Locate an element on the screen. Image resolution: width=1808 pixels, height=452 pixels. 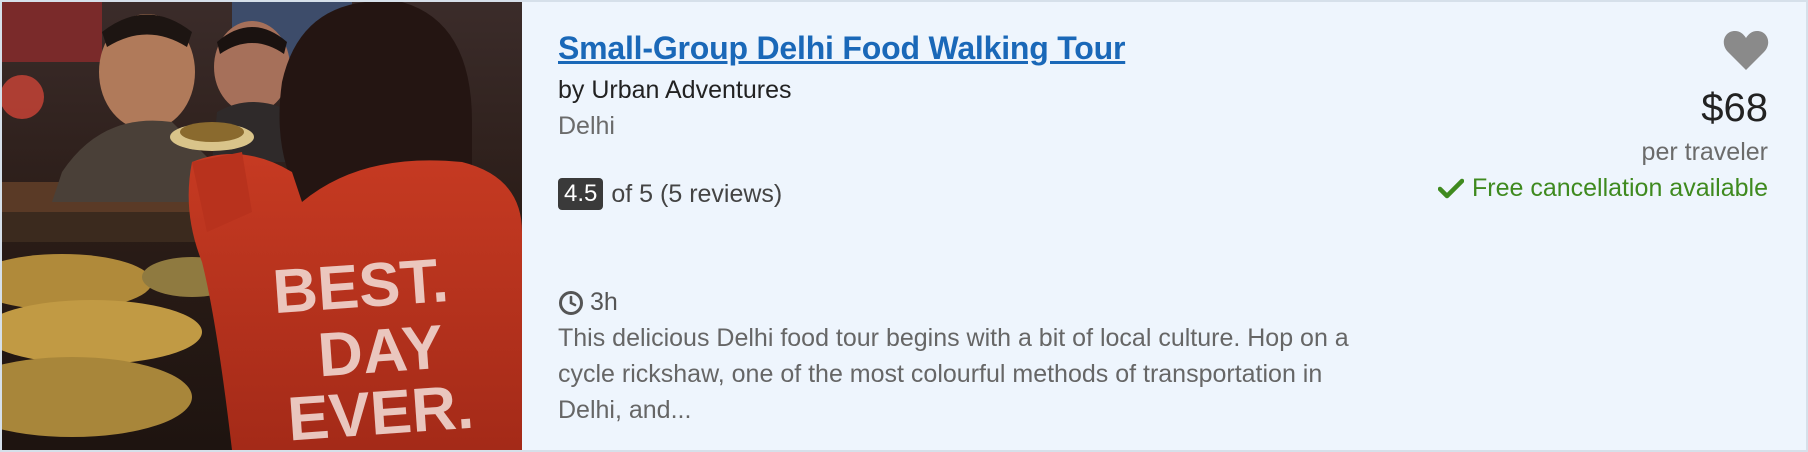
clock-icon is located at coordinates (571, 303).